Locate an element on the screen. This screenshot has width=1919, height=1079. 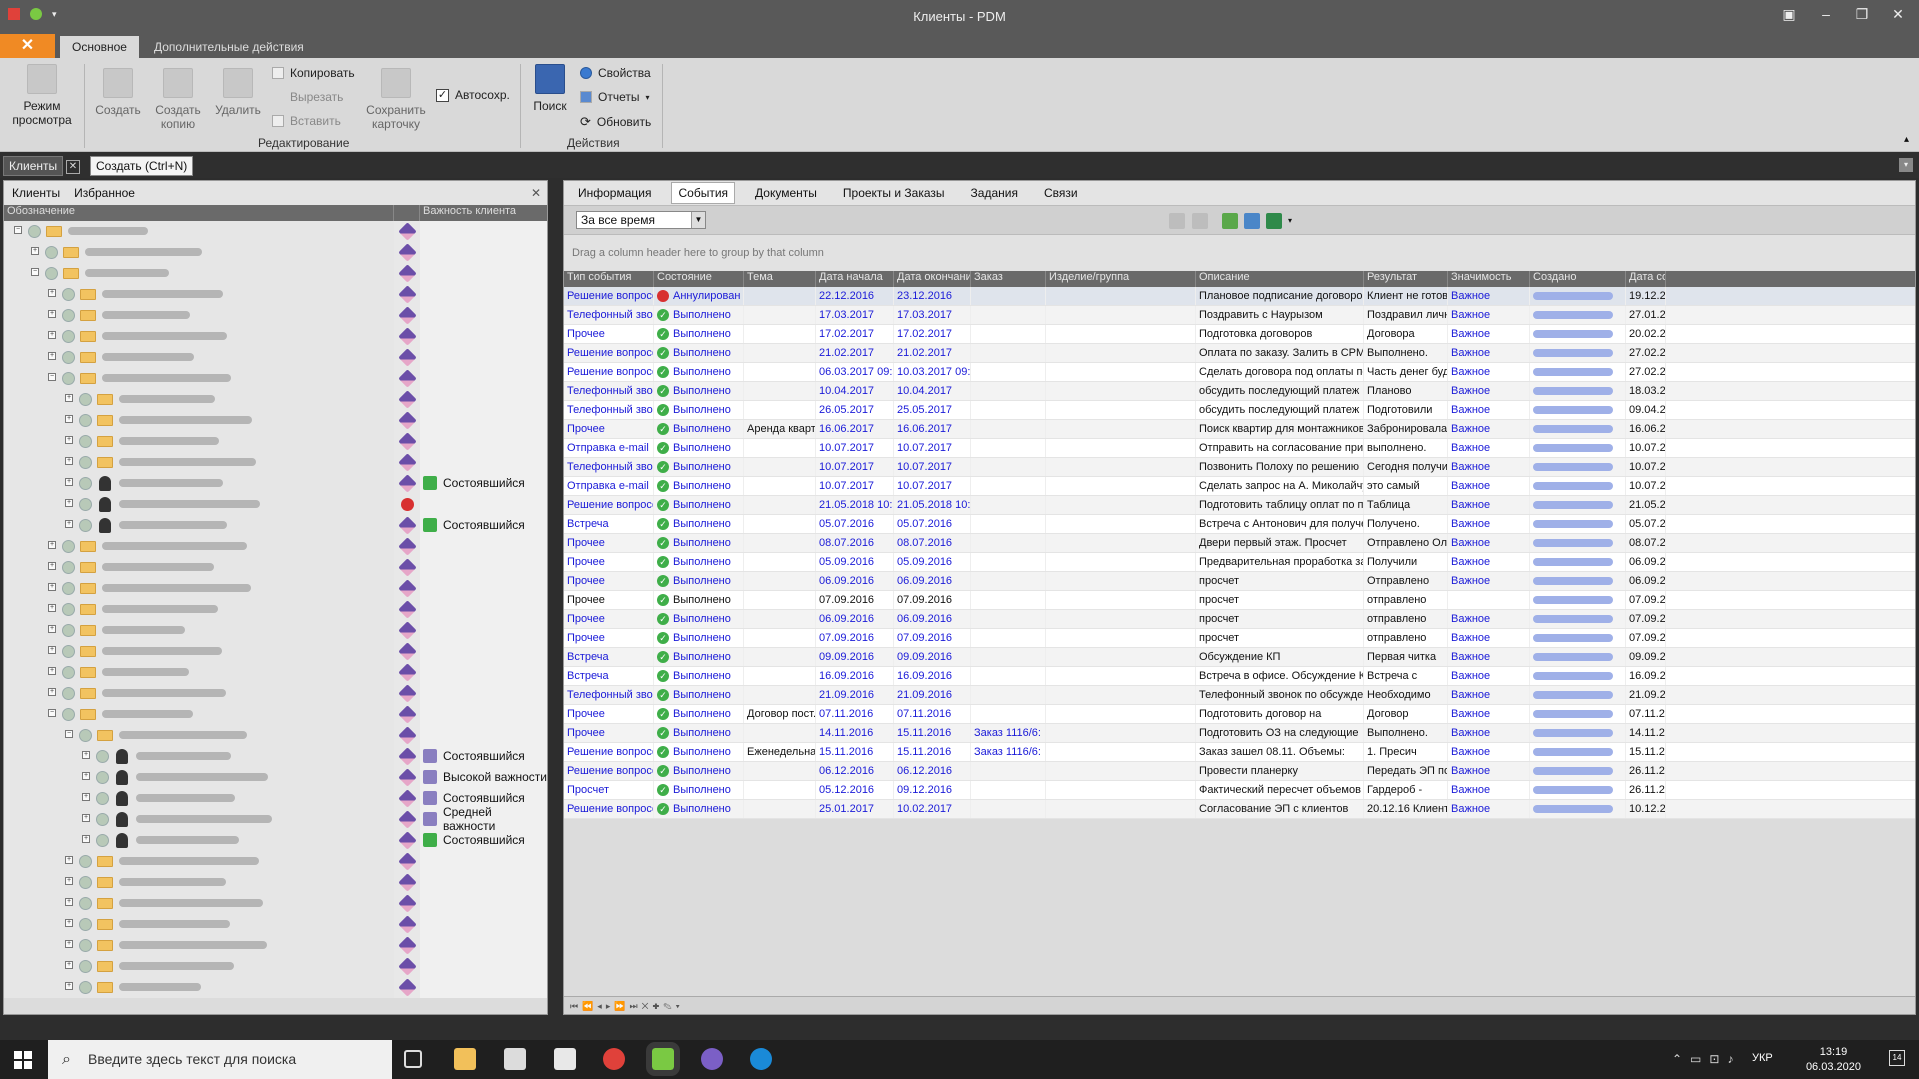
event-cell: Решение вопросов is located at coordinates (609, 752).